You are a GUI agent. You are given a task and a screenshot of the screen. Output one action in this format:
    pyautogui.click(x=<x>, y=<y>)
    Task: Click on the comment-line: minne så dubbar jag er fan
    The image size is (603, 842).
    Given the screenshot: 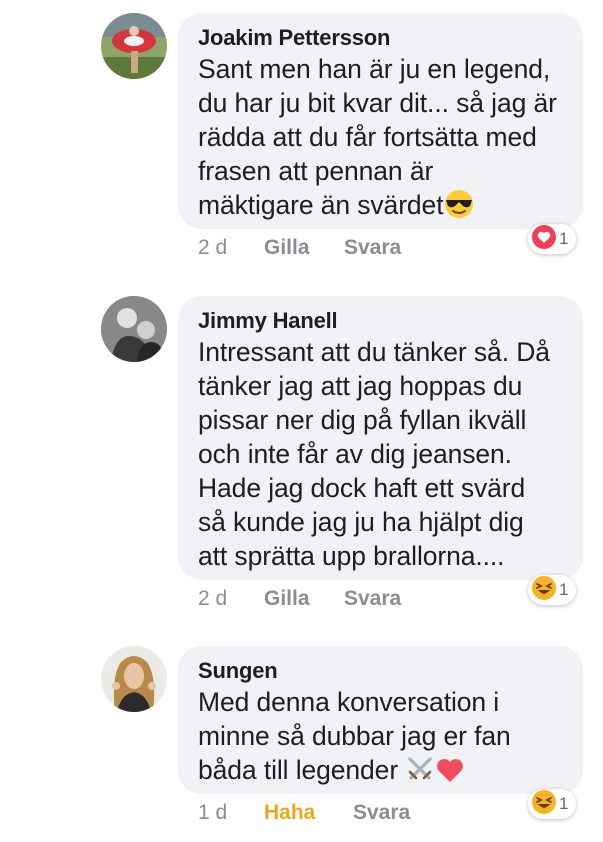 What is the action you would take?
    pyautogui.click(x=354, y=736)
    